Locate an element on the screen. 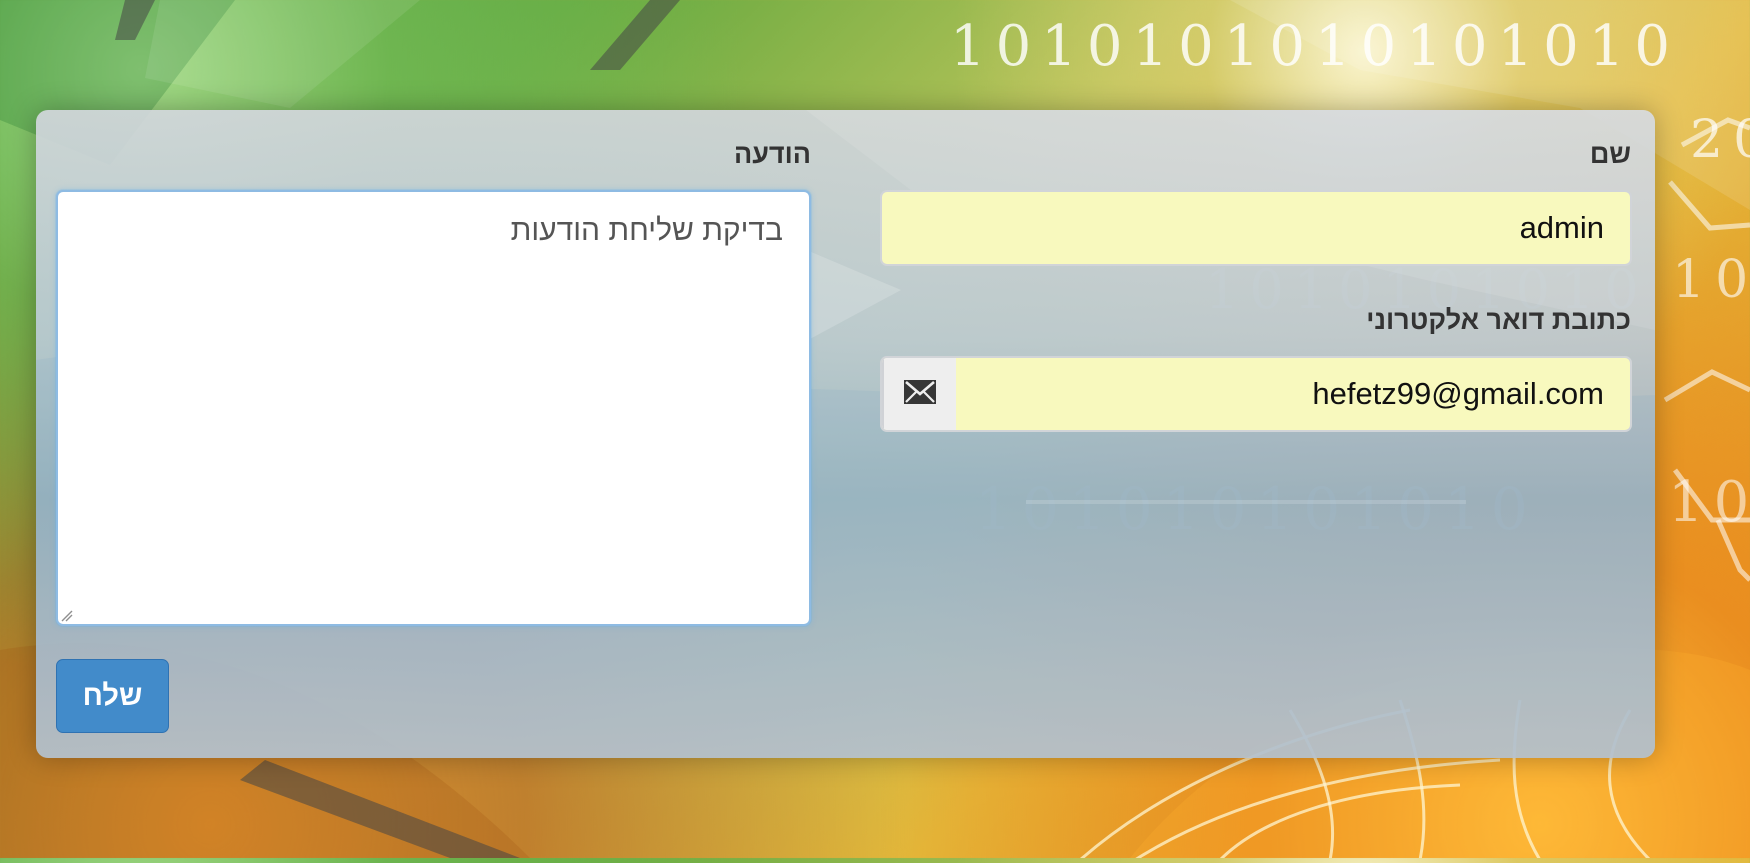 The width and height of the screenshot is (1750, 863). name-field-container is located at coordinates (1256, 228).